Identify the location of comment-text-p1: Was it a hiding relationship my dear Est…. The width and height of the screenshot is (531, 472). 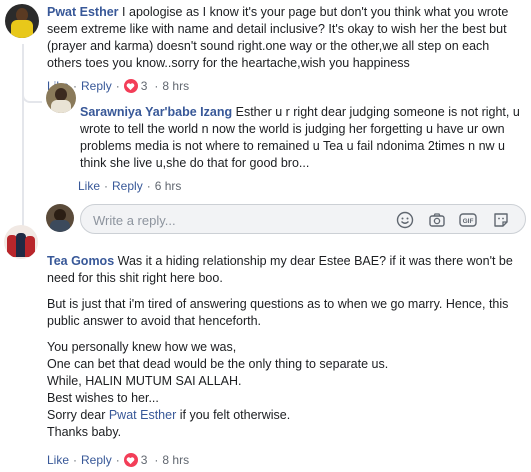
(280, 269).